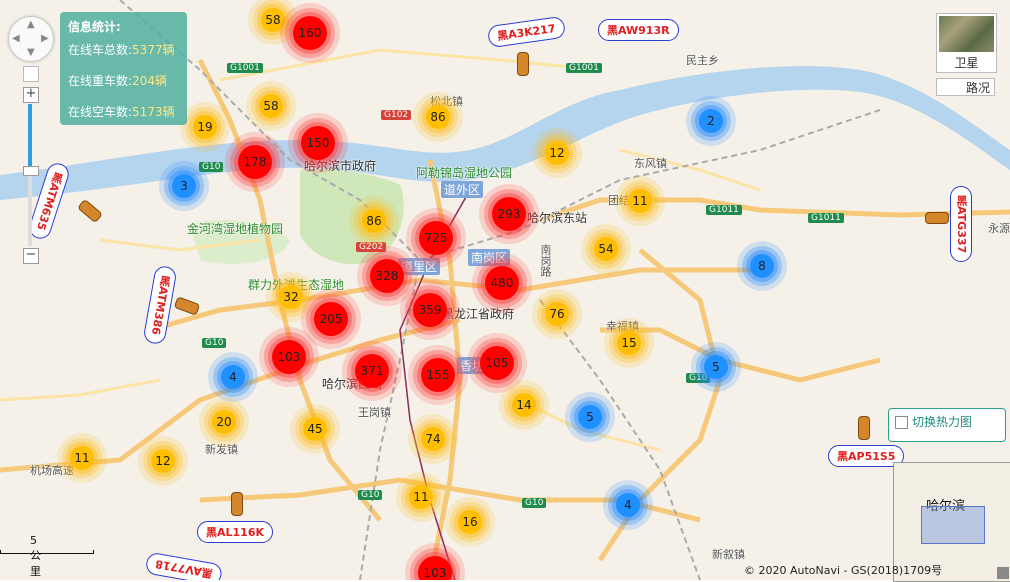  I want to click on cluster-count: 14, so click(524, 405).